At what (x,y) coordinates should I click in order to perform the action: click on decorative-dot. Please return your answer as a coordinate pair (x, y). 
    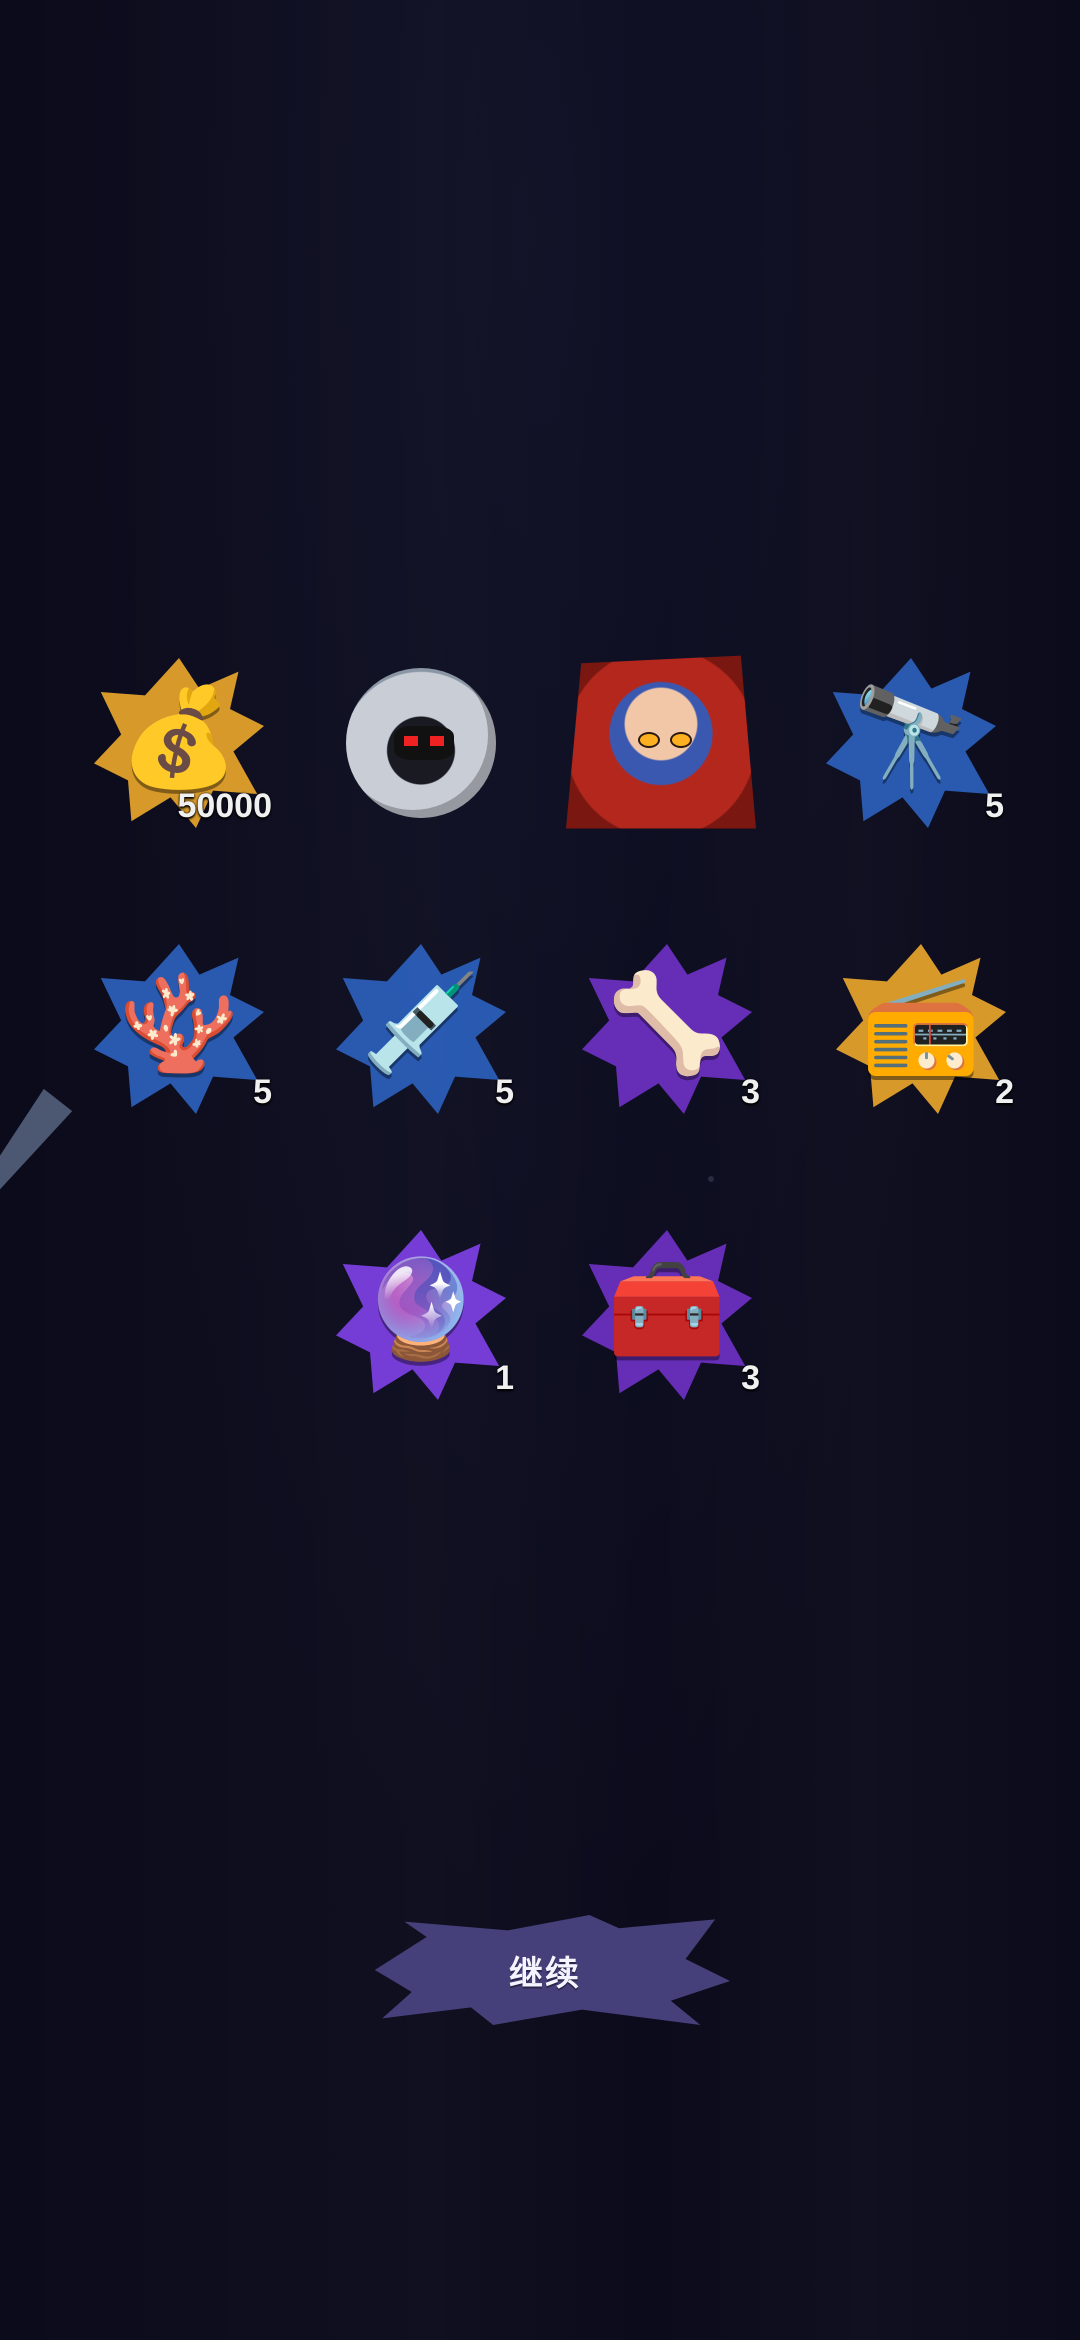
    Looking at the image, I should click on (711, 1179).